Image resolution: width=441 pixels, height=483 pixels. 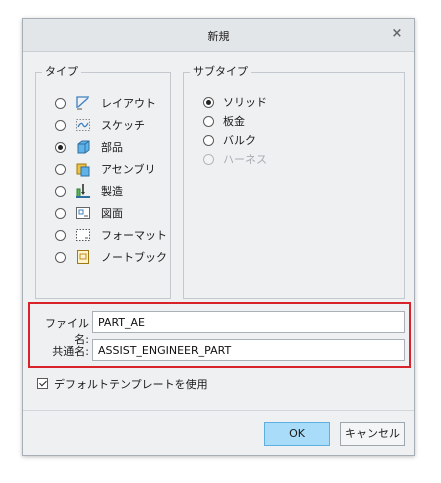 What do you see at coordinates (60, 103) in the screenshot?
I see `radio-layout` at bounding box center [60, 103].